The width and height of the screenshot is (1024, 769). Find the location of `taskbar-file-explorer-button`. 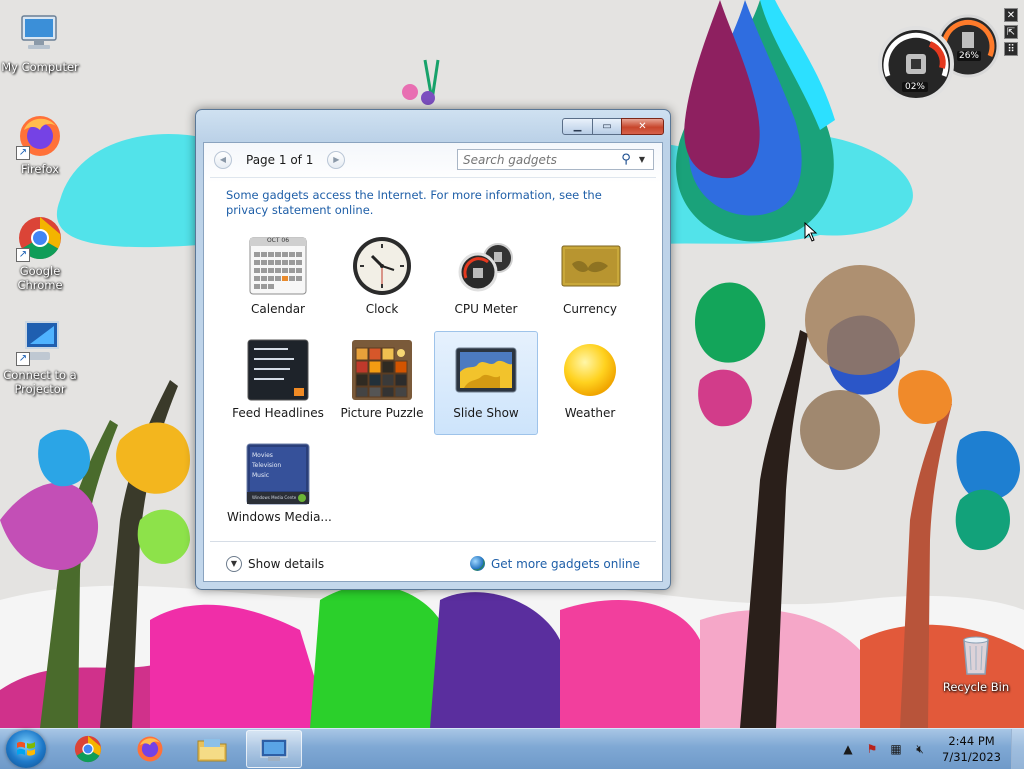

taskbar-file-explorer-button is located at coordinates (212, 749).